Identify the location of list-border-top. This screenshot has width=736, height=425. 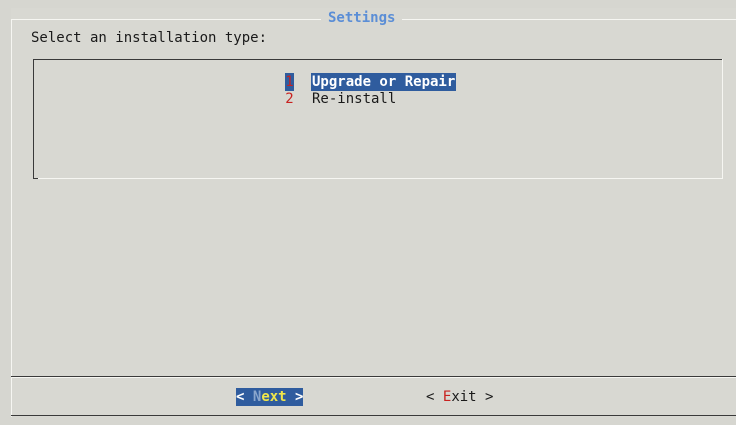
(378, 59).